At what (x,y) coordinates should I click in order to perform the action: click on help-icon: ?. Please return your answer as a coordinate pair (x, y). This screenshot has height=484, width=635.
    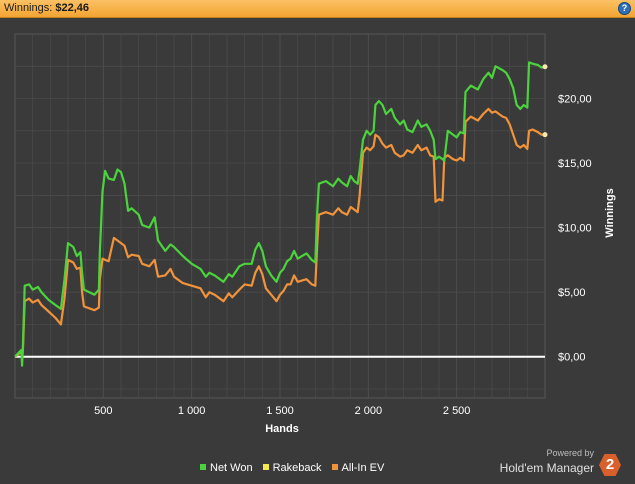
    Looking at the image, I should click on (624, 8).